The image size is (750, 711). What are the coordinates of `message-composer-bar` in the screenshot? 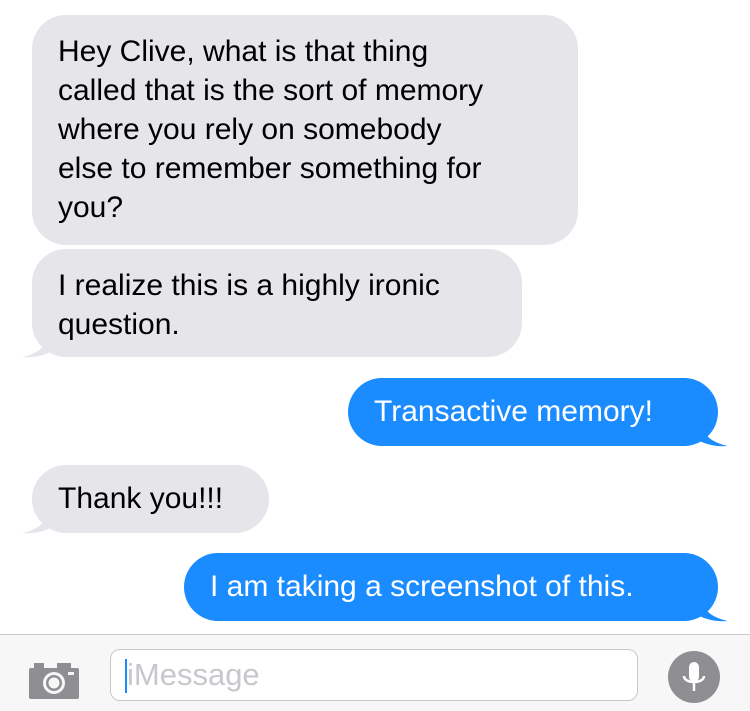 It's located at (375, 672).